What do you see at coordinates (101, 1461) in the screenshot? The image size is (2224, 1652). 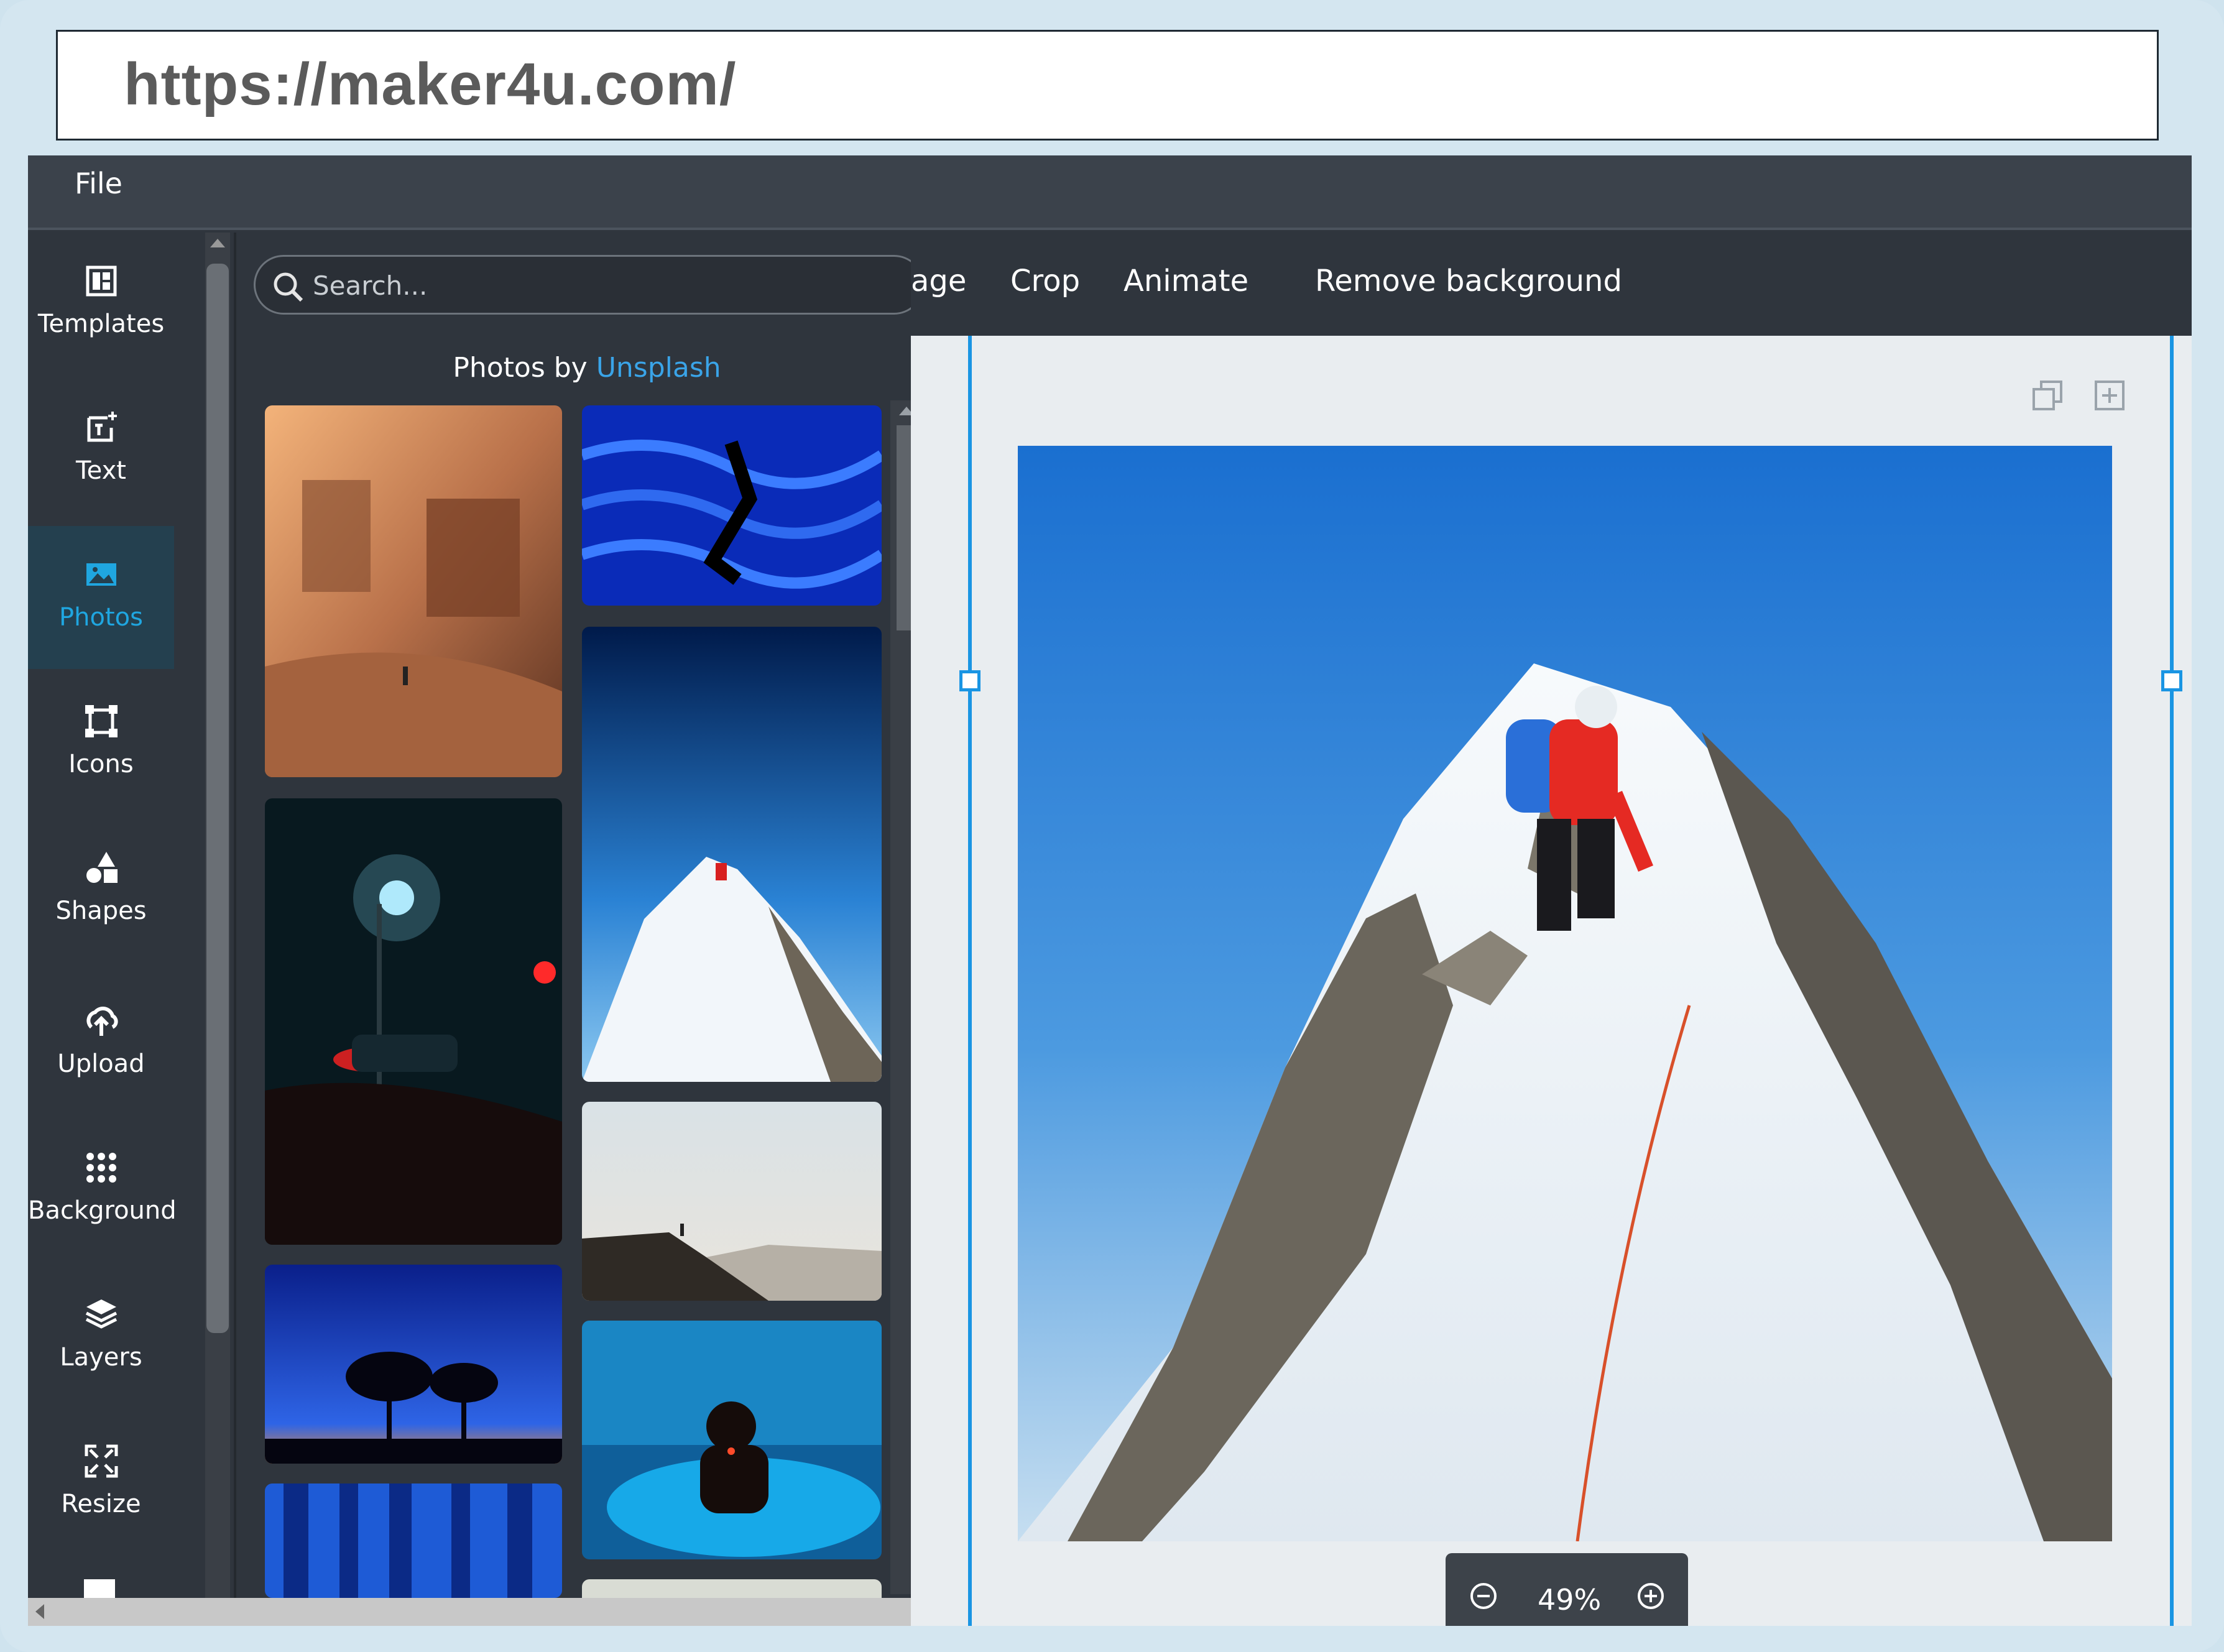 I see `resize-icon` at bounding box center [101, 1461].